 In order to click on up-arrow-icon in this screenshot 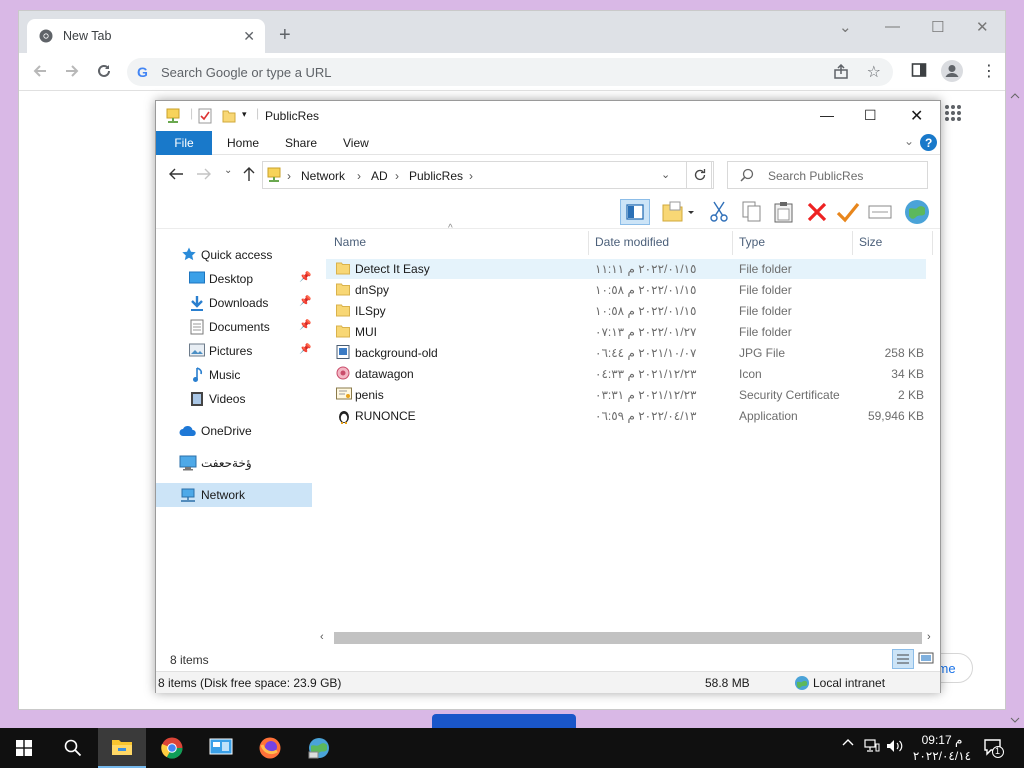, I will do `click(249, 174)`.